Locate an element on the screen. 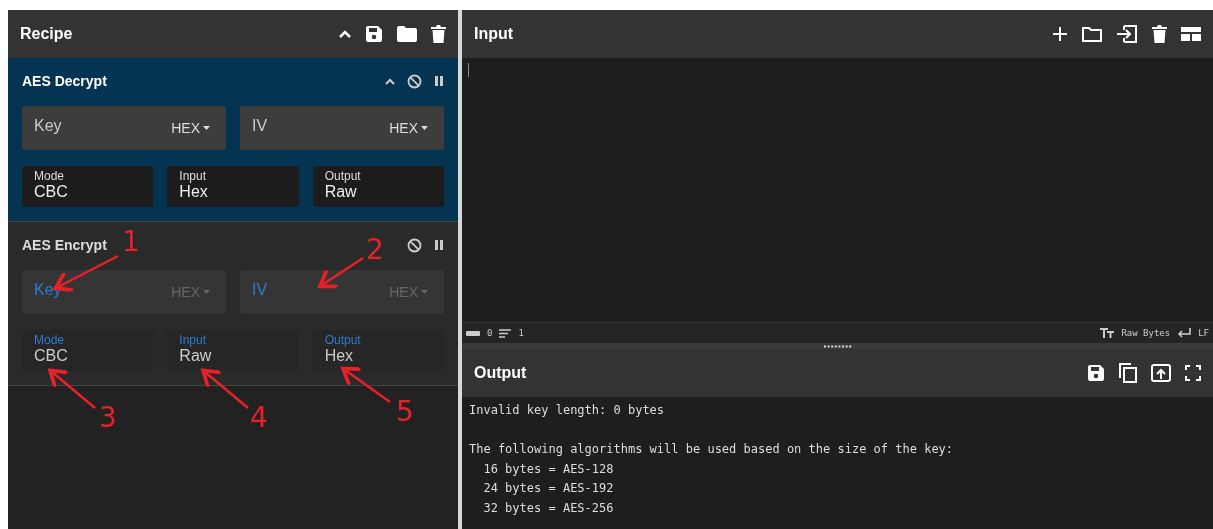 This screenshot has width=1213, height=529. collapse-icon is located at coordinates (390, 81).